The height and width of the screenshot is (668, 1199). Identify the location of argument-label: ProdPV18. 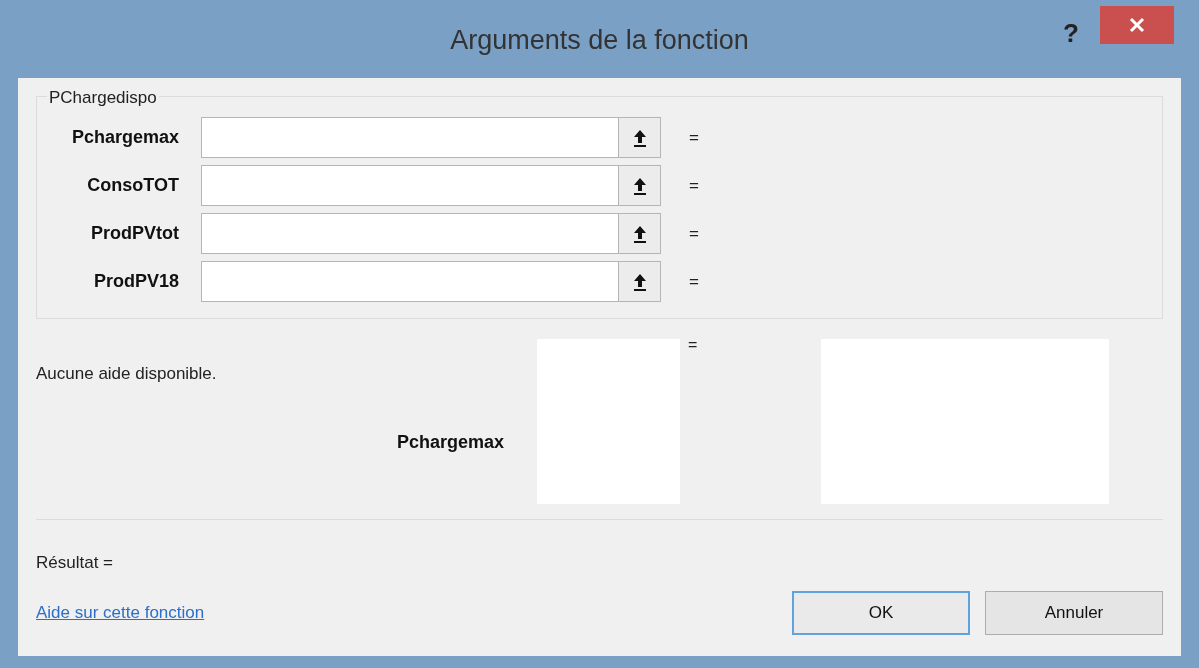
(136, 281).